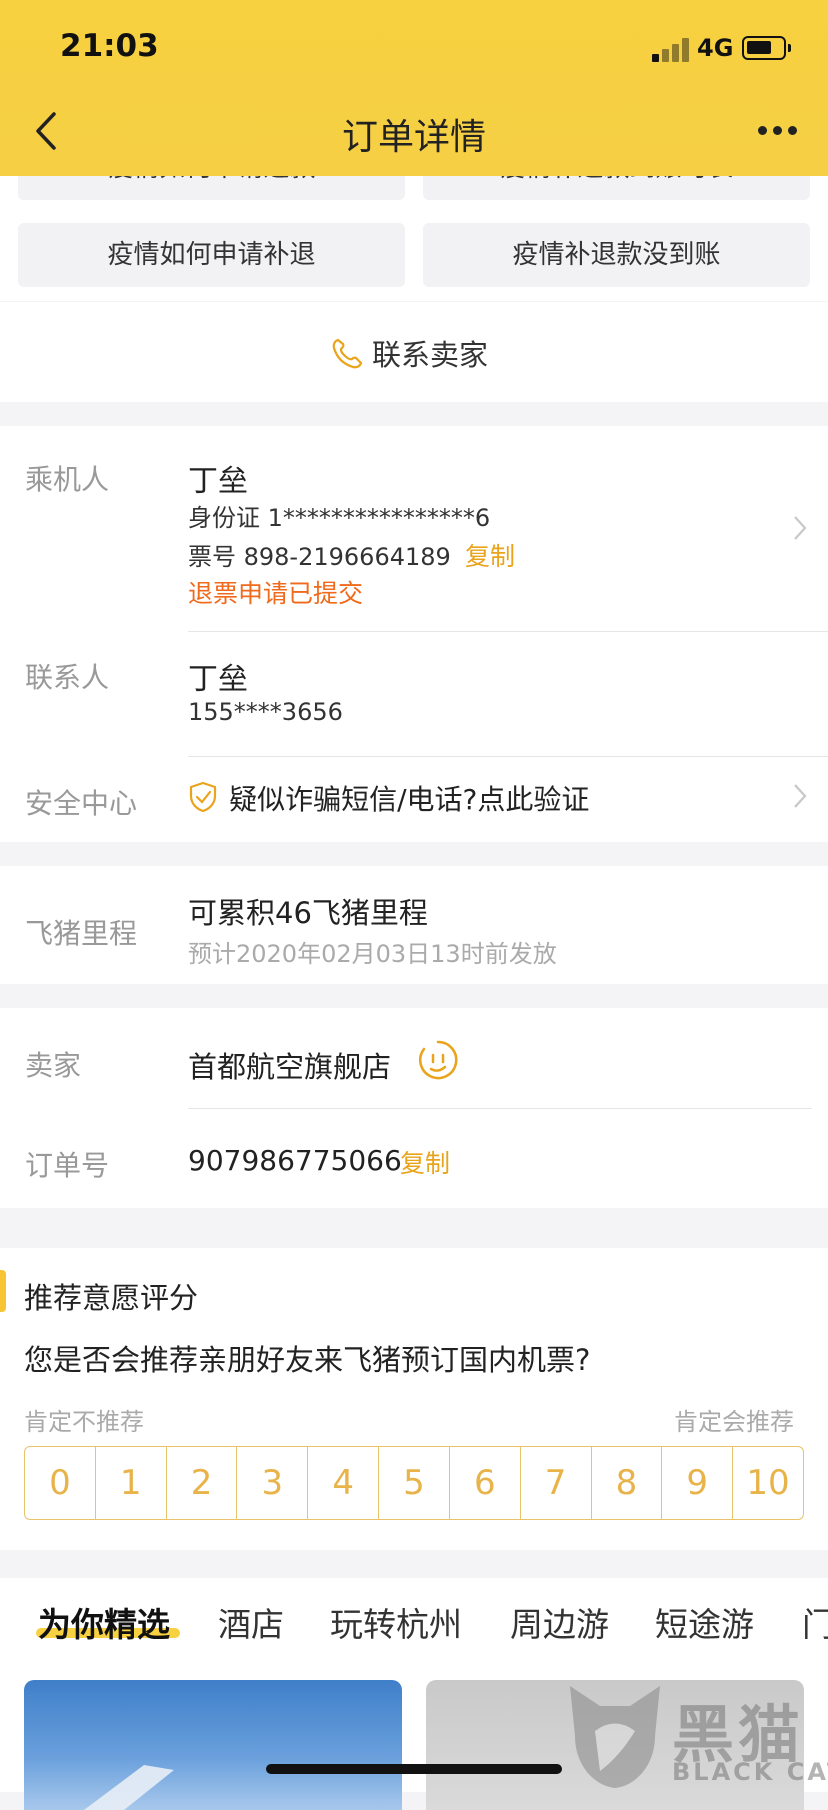 This screenshot has height=1810, width=828. I want to click on tab-tickets: 门, so click(815, 1622).